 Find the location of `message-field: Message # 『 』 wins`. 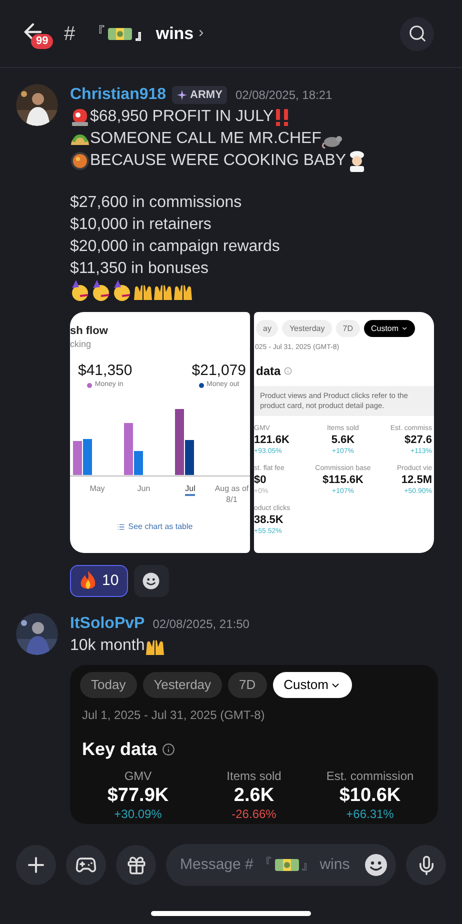

message-field: Message # 『 』 wins is located at coordinates (281, 865).